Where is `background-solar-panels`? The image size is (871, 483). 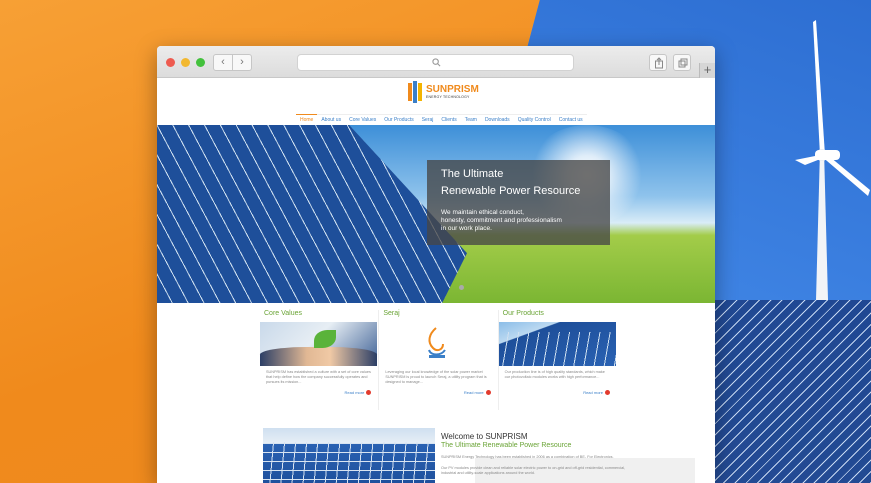
background-solar-panels is located at coordinates (793, 391).